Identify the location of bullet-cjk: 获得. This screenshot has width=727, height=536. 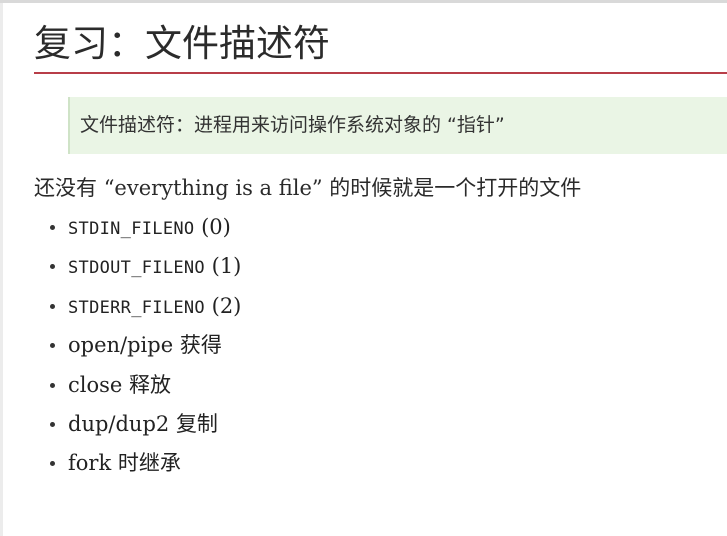
(200, 345).